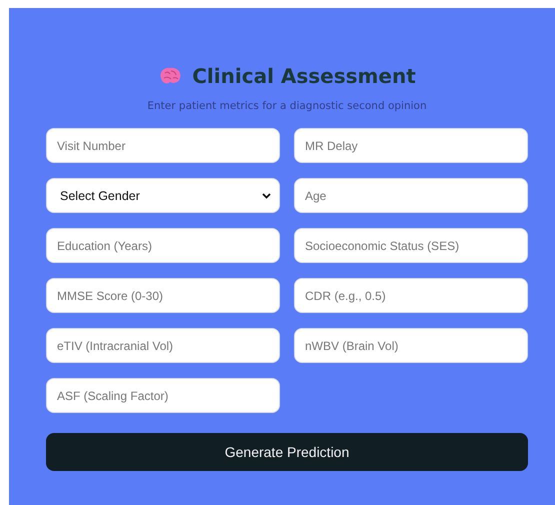  I want to click on chevron-icon, so click(266, 195).